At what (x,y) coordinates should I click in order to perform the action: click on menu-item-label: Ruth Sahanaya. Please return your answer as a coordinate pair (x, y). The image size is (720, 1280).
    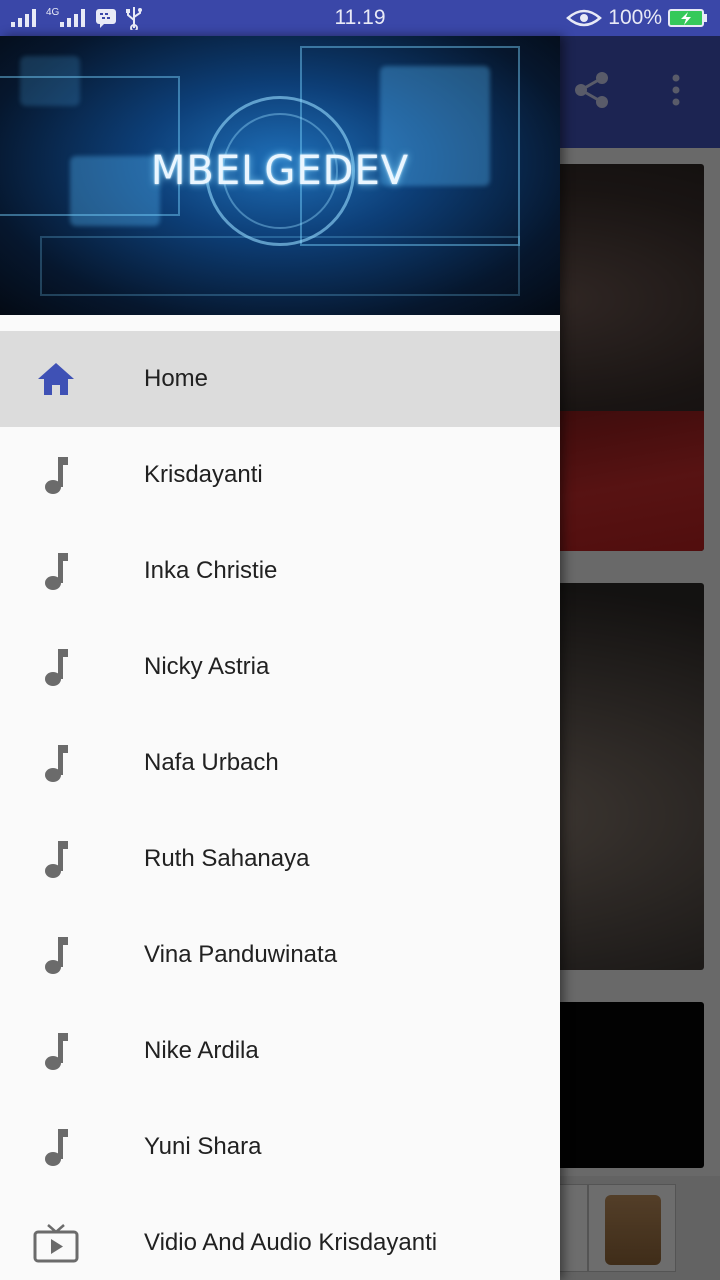
    Looking at the image, I should click on (227, 858).